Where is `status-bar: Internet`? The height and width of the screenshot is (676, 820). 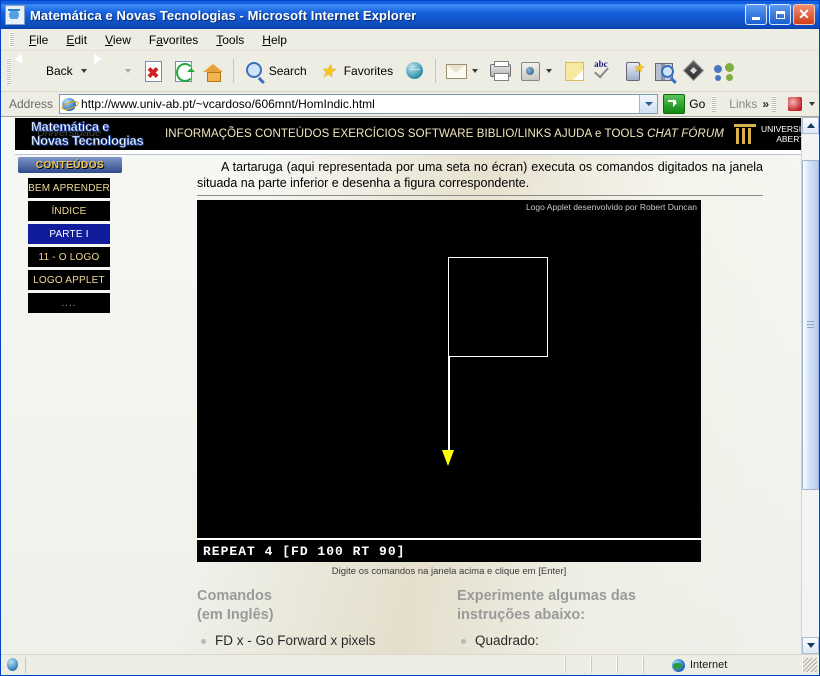
status-bar: Internet is located at coordinates (410, 664).